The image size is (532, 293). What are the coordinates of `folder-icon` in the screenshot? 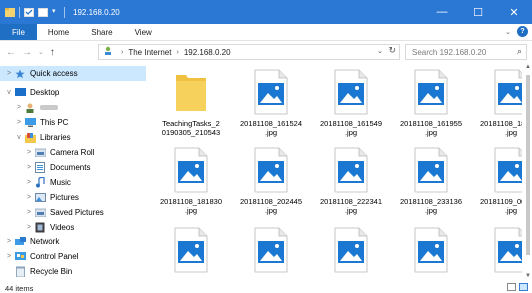 It's located at (191, 92).